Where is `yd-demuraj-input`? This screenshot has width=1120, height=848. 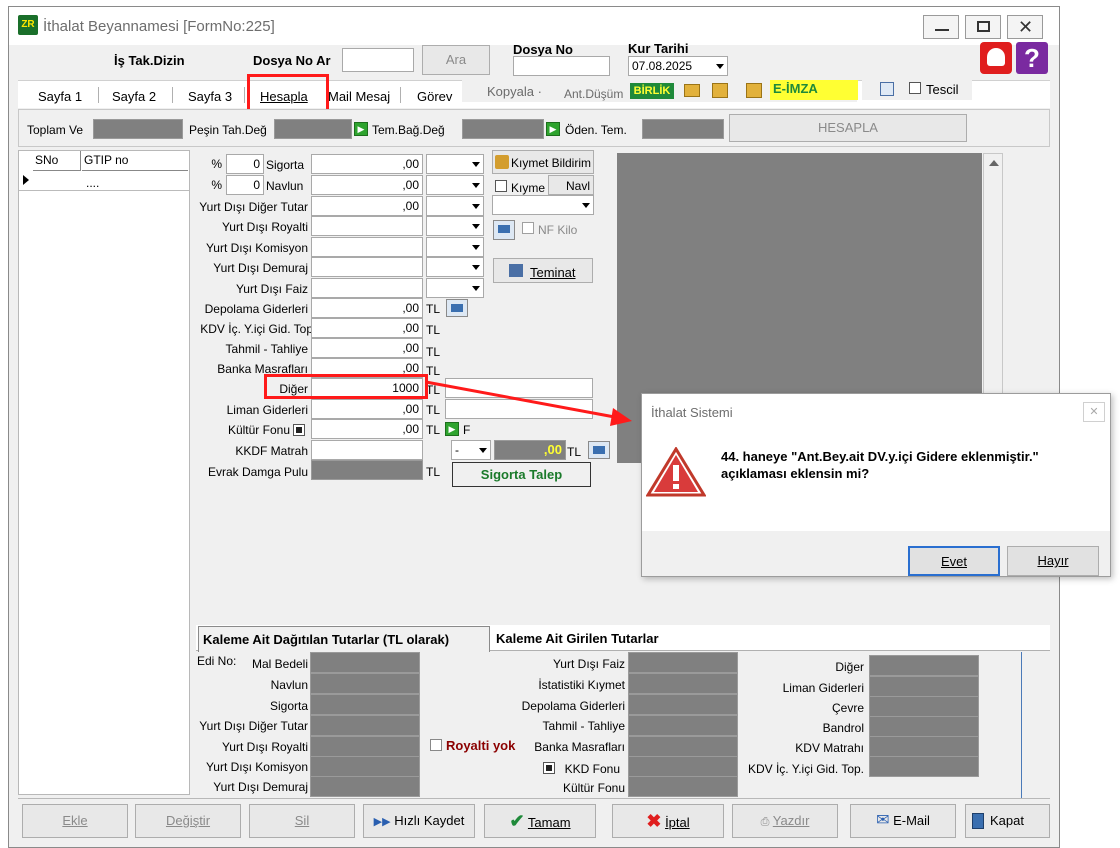
yd-demuraj-input is located at coordinates (367, 267).